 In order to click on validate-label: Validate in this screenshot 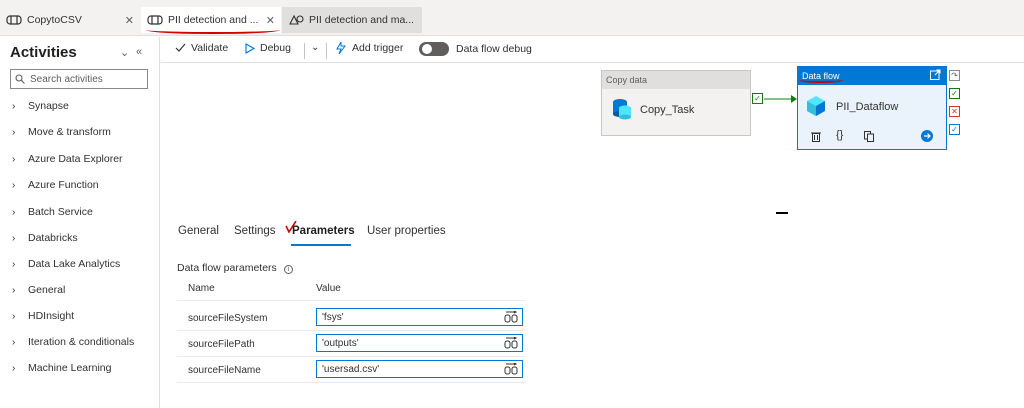, I will do `click(210, 48)`.